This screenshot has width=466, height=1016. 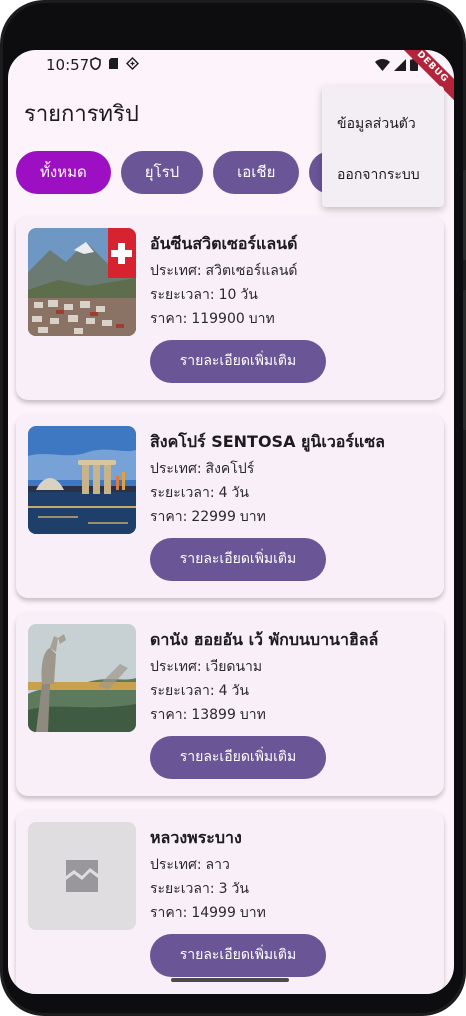 What do you see at coordinates (196, 837) in the screenshot?
I see `trip-title: หลวงพระบาง` at bounding box center [196, 837].